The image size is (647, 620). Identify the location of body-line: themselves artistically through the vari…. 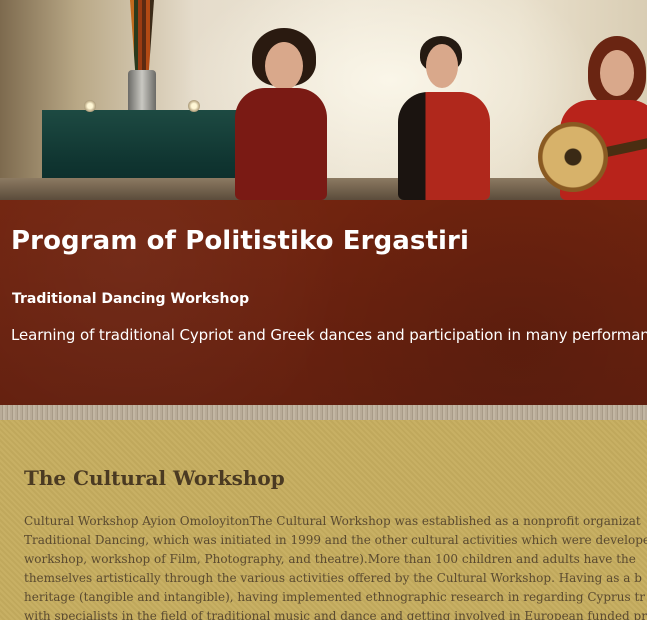
(333, 578).